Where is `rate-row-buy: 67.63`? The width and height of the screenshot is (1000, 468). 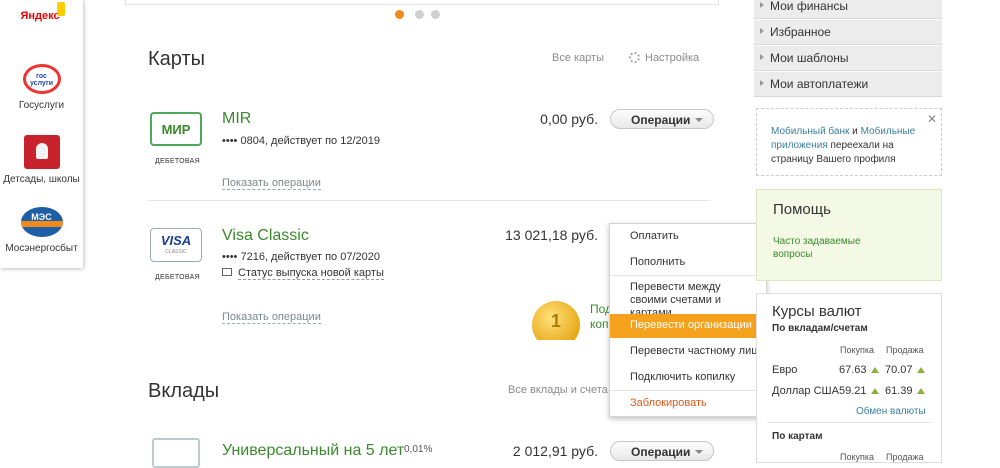
rate-row-buy: 67.63 is located at coordinates (859, 370).